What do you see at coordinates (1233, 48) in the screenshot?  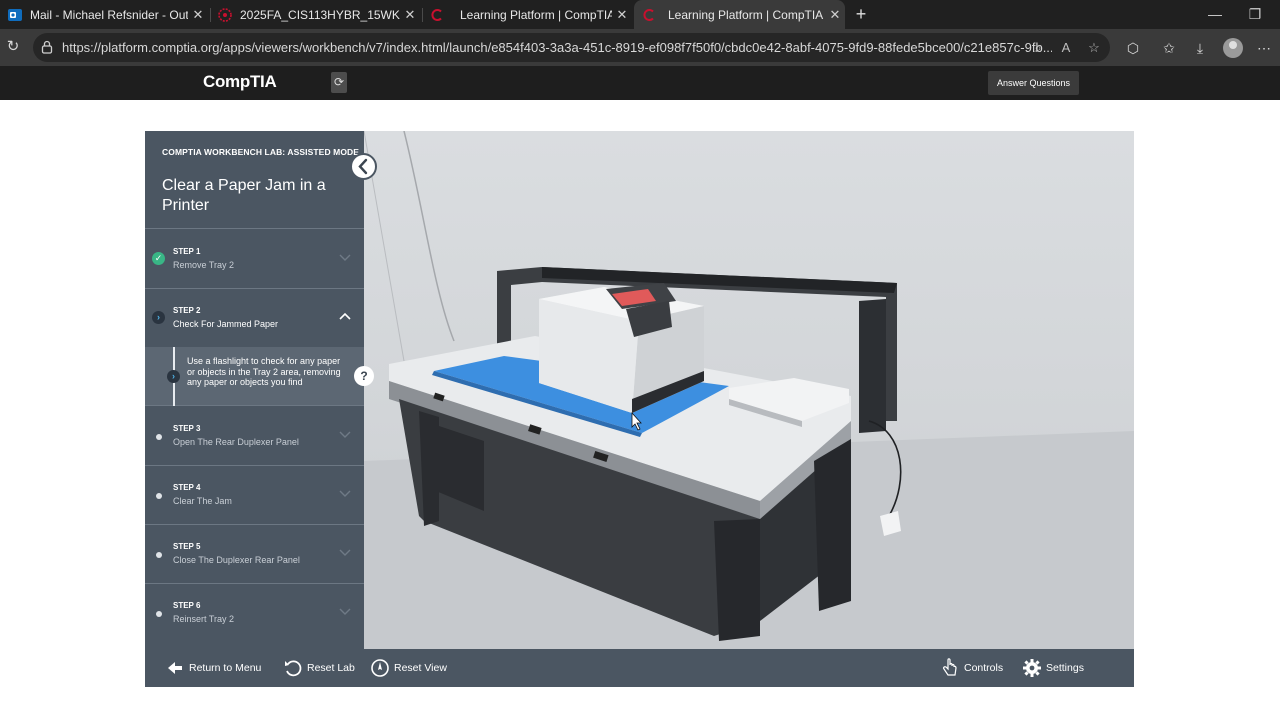 I see `profile-avatar` at bounding box center [1233, 48].